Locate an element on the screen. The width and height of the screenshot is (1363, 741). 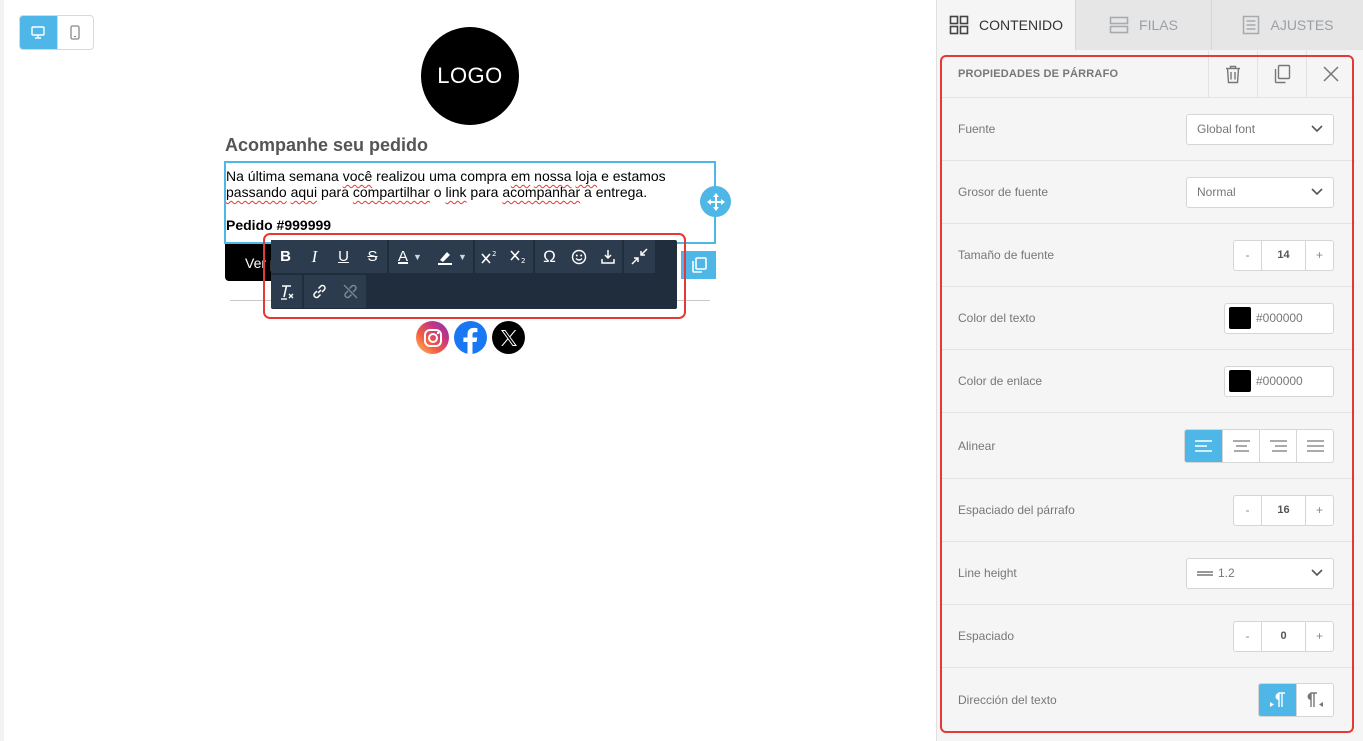
text-color-button: A ▼ is located at coordinates (410, 256).